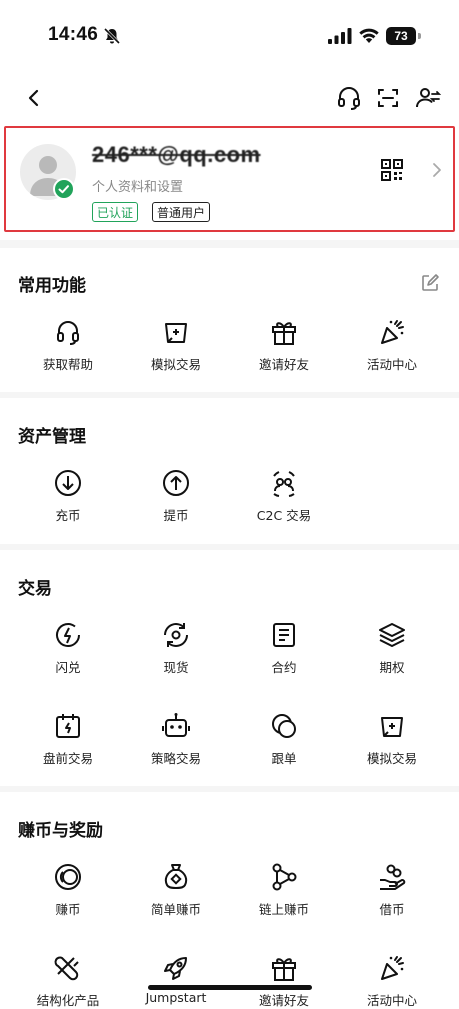  What do you see at coordinates (68, 968) in the screenshot?
I see `structured-icon` at bounding box center [68, 968].